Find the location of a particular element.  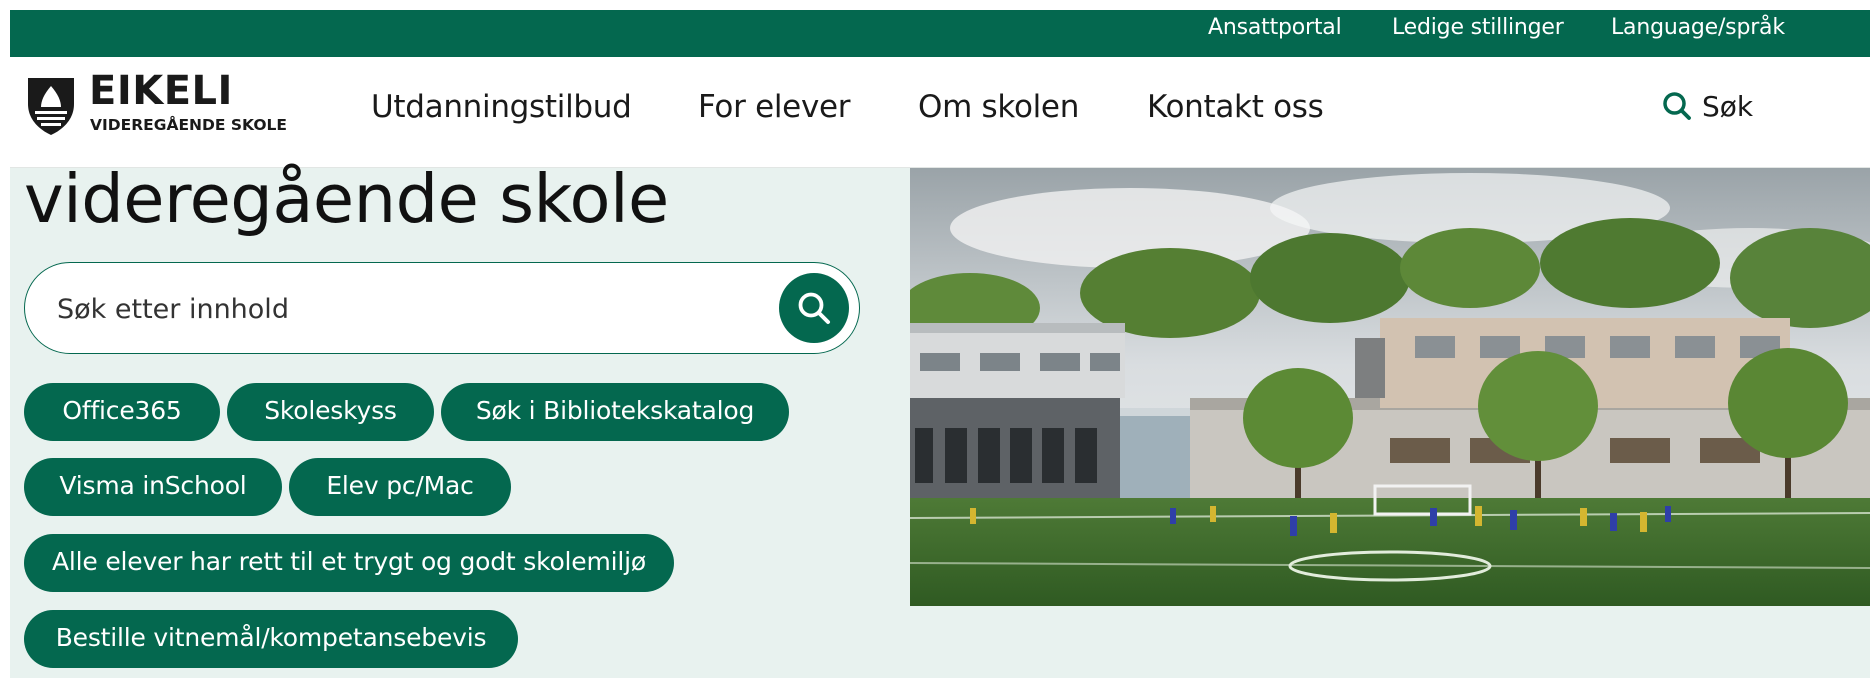

quick-link-skoleskyss: Skoleskyss is located at coordinates (330, 412).